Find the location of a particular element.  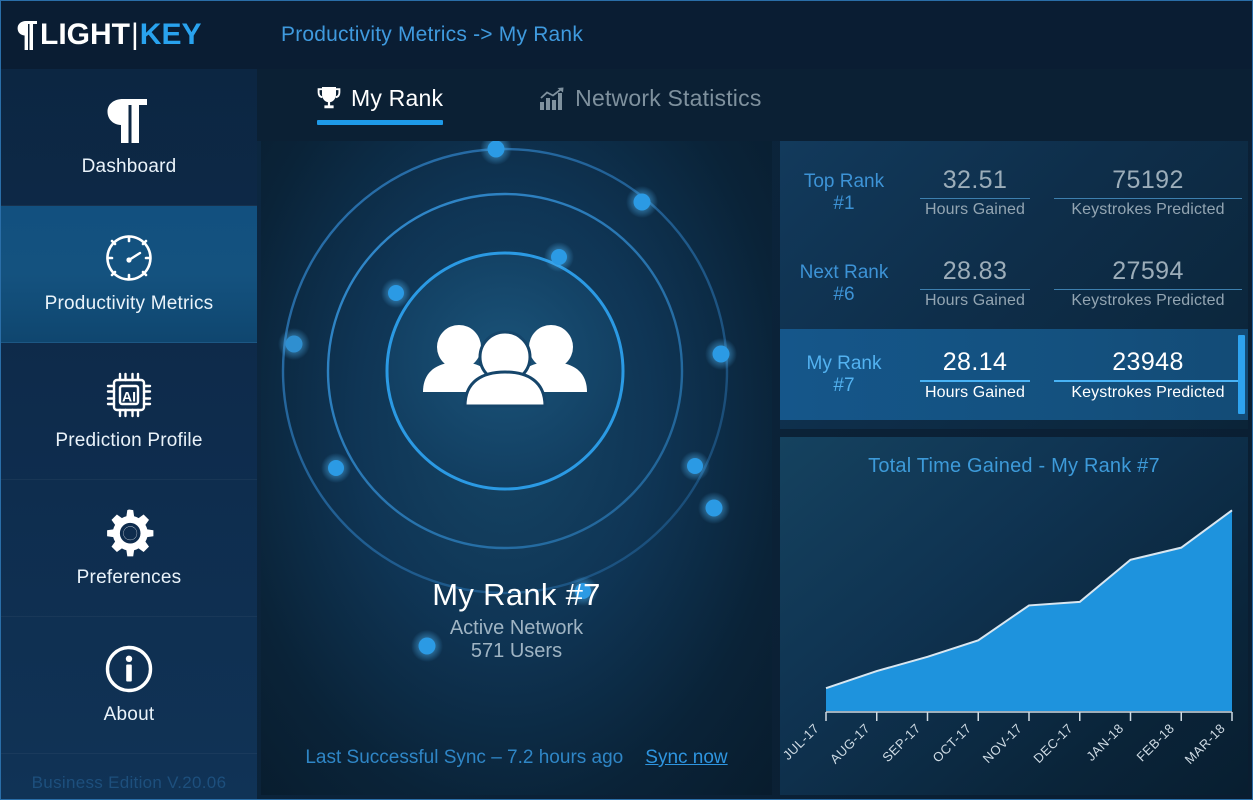

keystrokes-metric: 27594 Keystrokes Predicted is located at coordinates (1148, 283).